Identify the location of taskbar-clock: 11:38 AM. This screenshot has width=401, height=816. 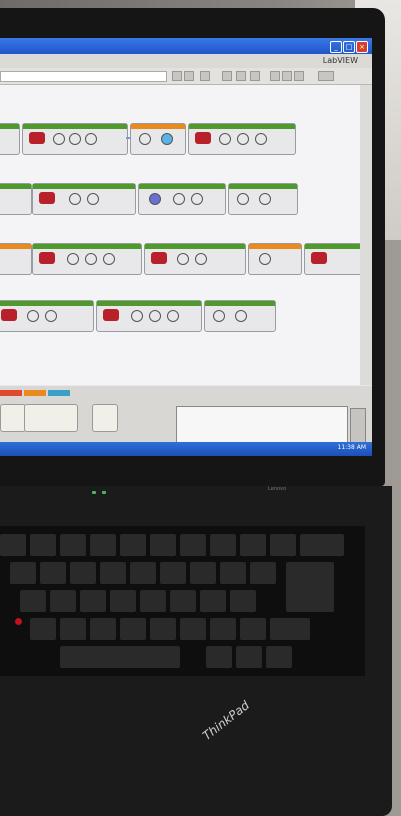
(351, 447).